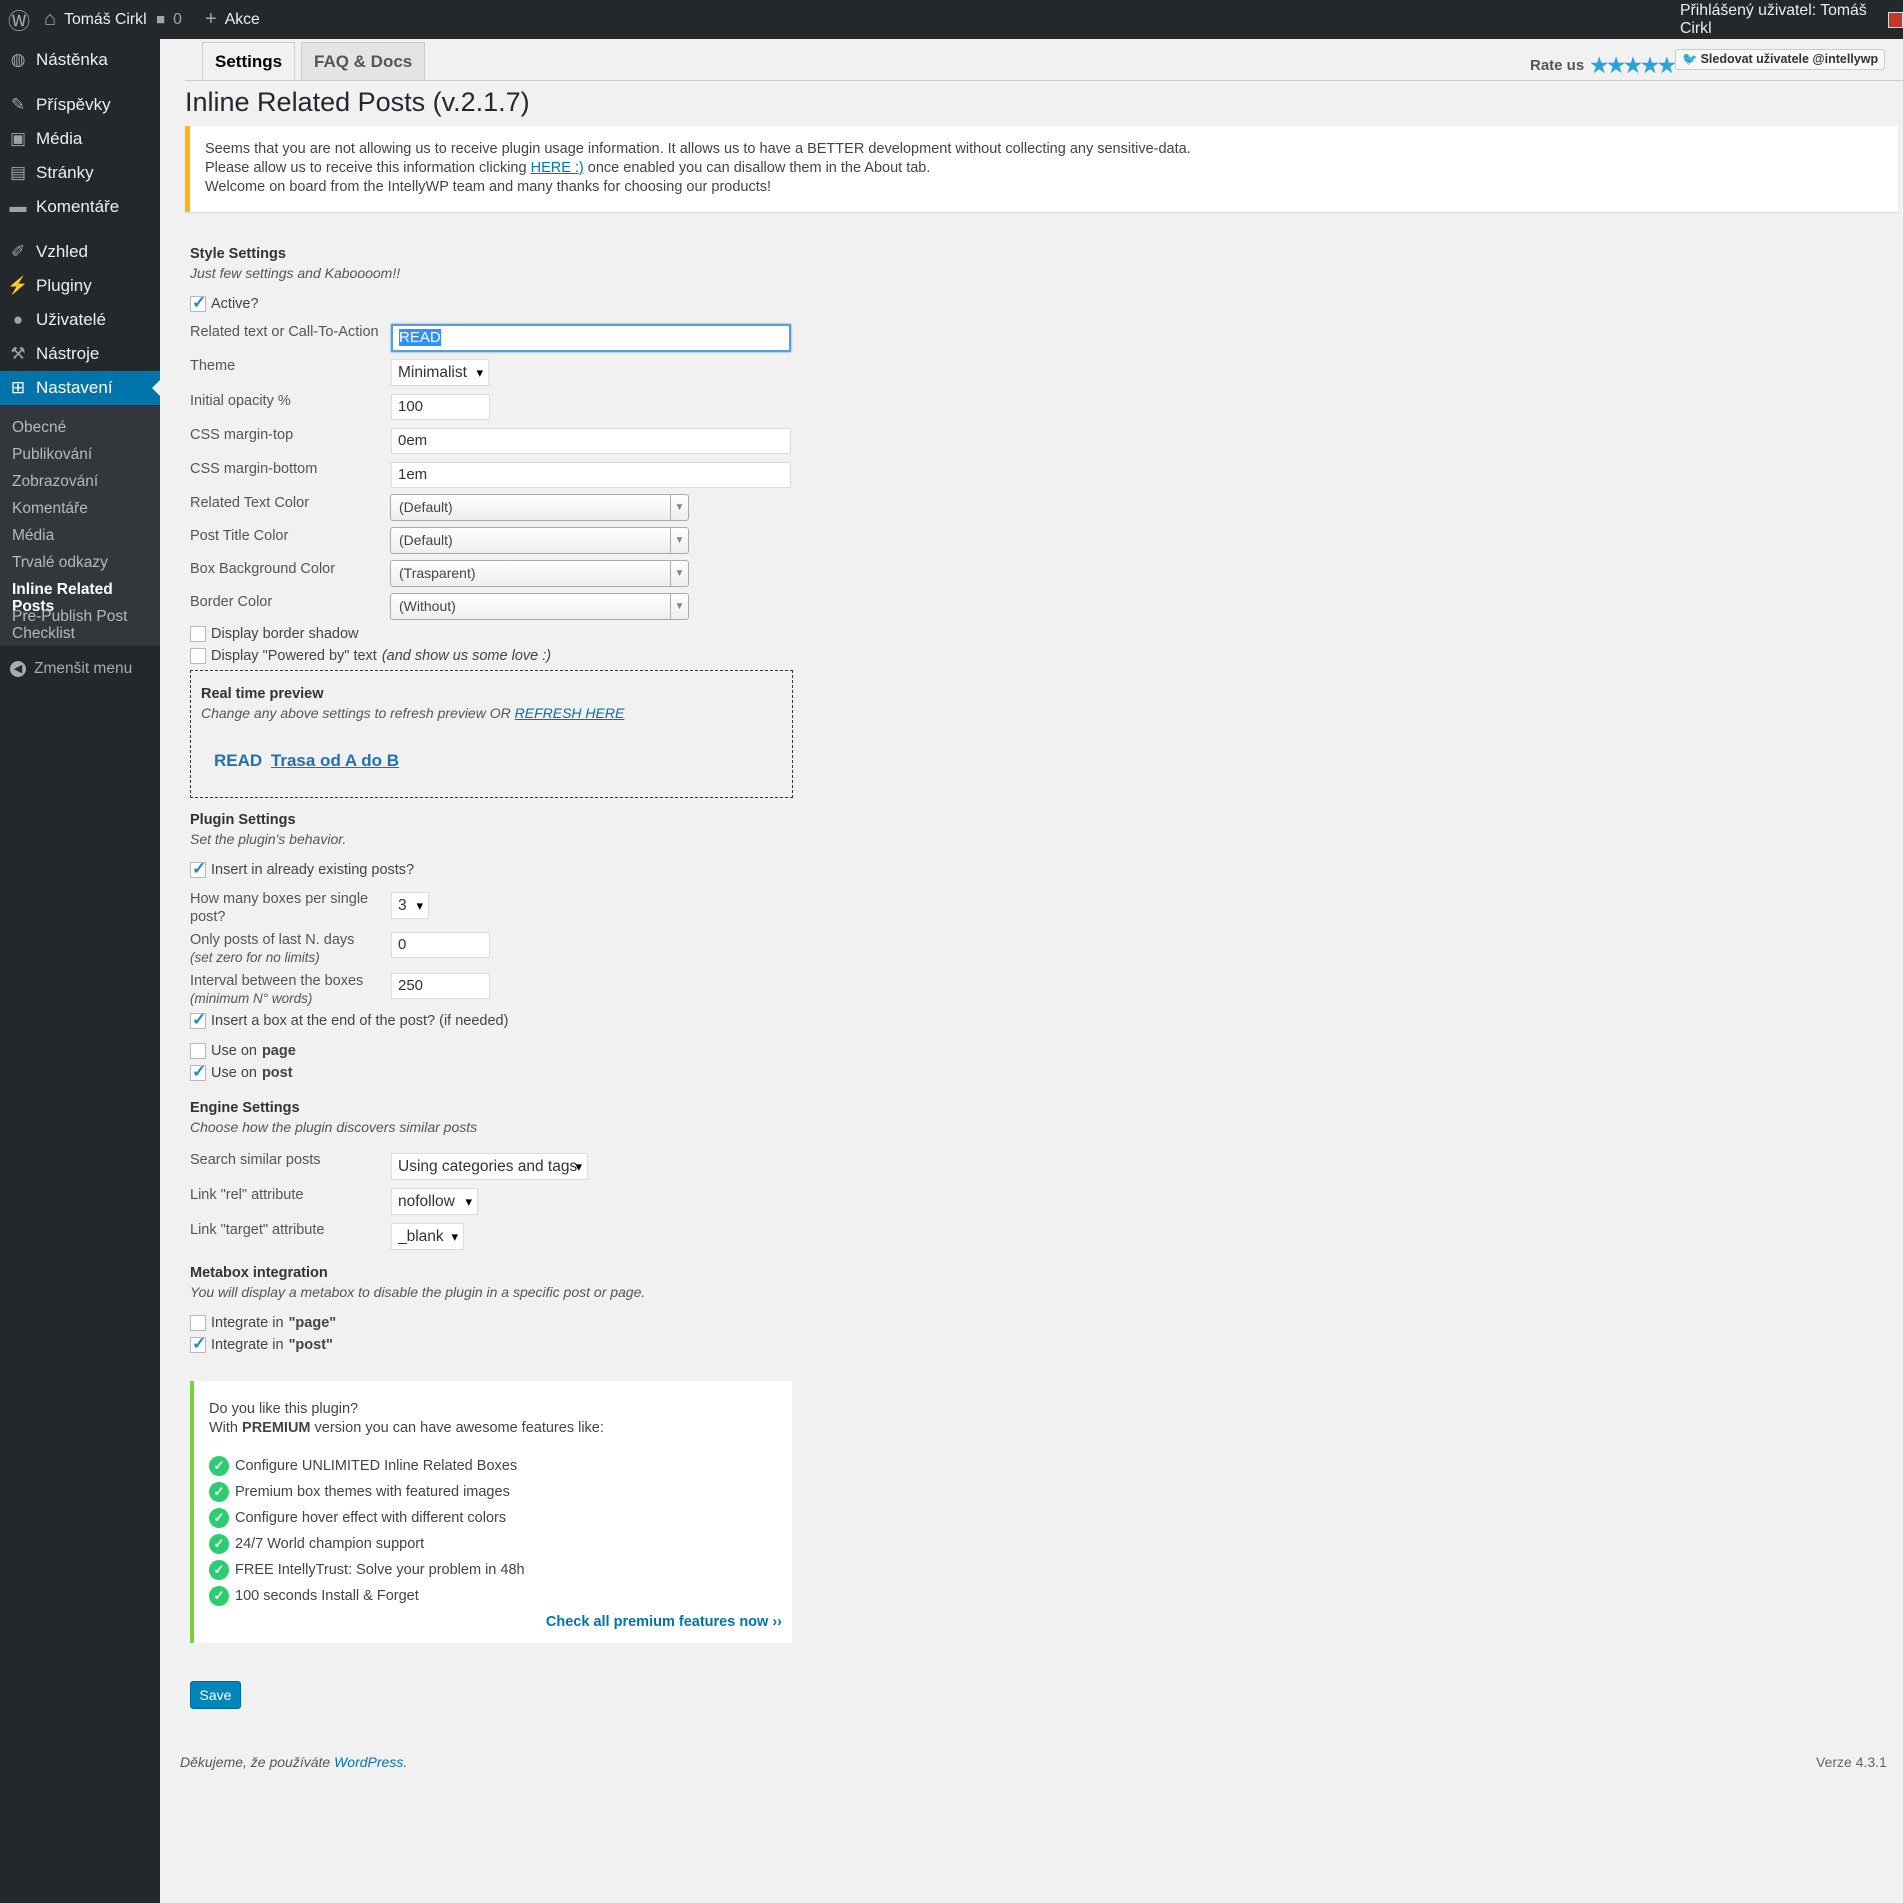 This screenshot has width=1903, height=1903. Describe the element at coordinates (232, 19) in the screenshot. I see `new-content-link: + Akce` at that location.